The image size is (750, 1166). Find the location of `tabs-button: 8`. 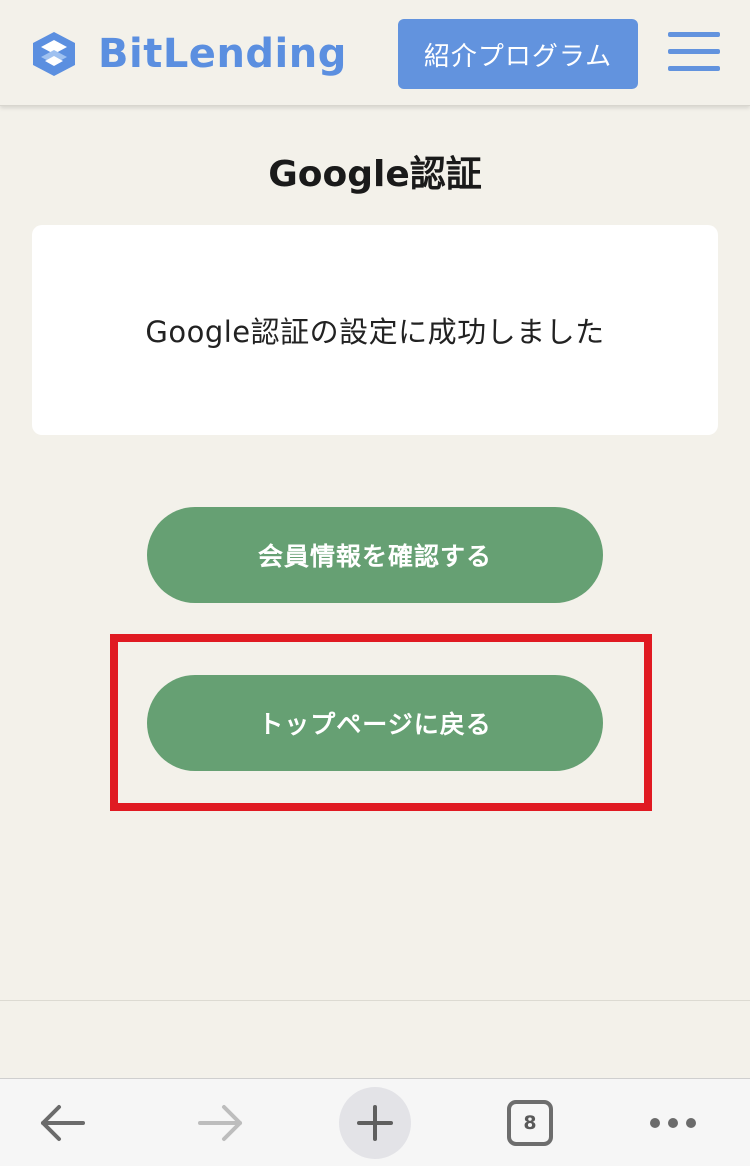

tabs-button: 8 is located at coordinates (530, 1122).